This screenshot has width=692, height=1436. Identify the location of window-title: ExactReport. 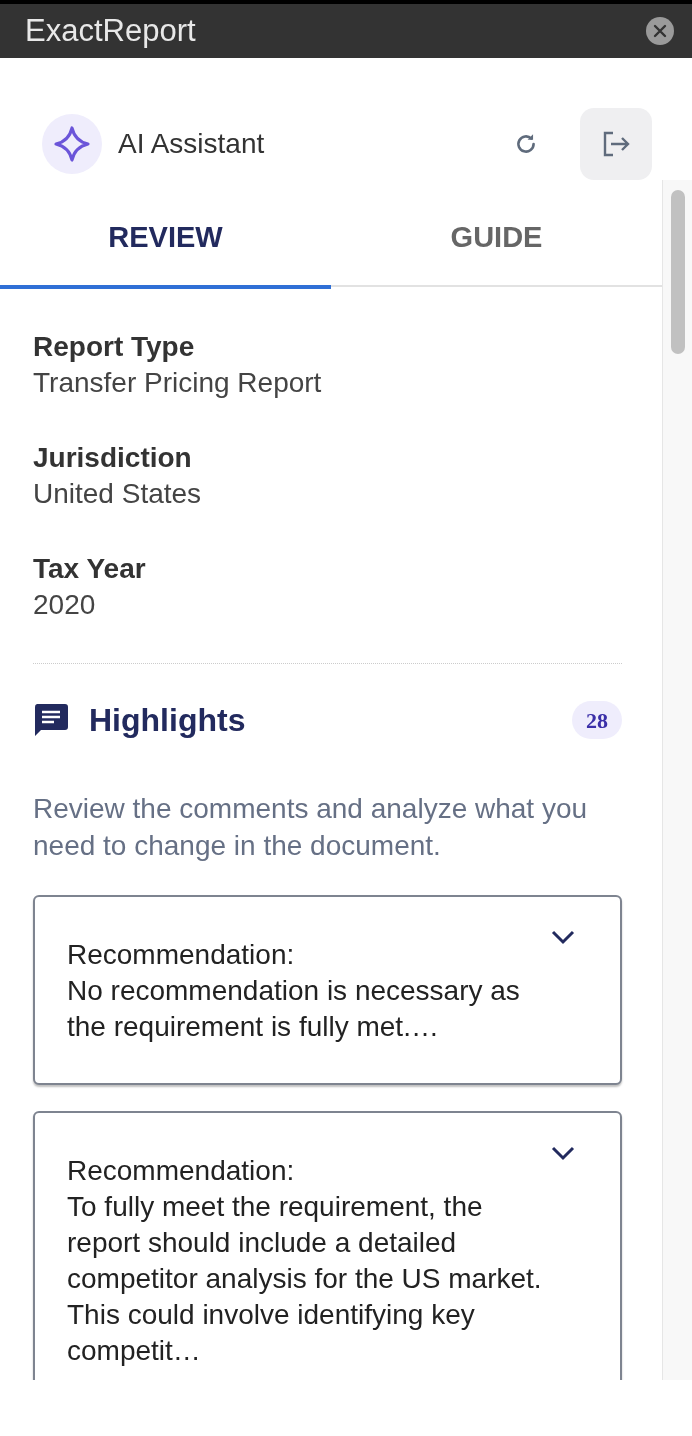
(110, 30).